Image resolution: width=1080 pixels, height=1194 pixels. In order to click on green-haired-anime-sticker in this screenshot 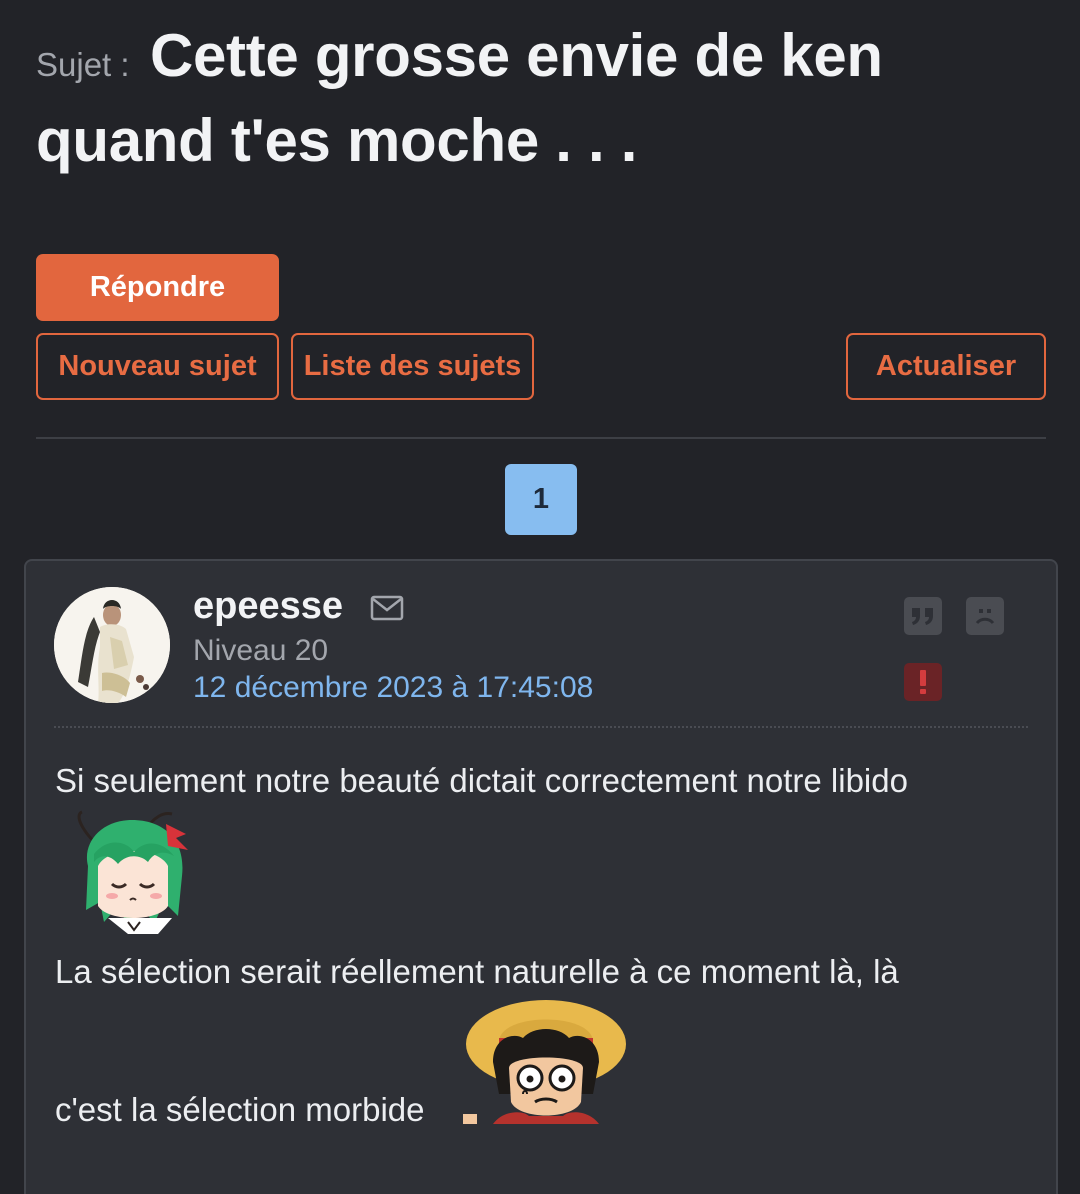, I will do `click(133, 870)`.